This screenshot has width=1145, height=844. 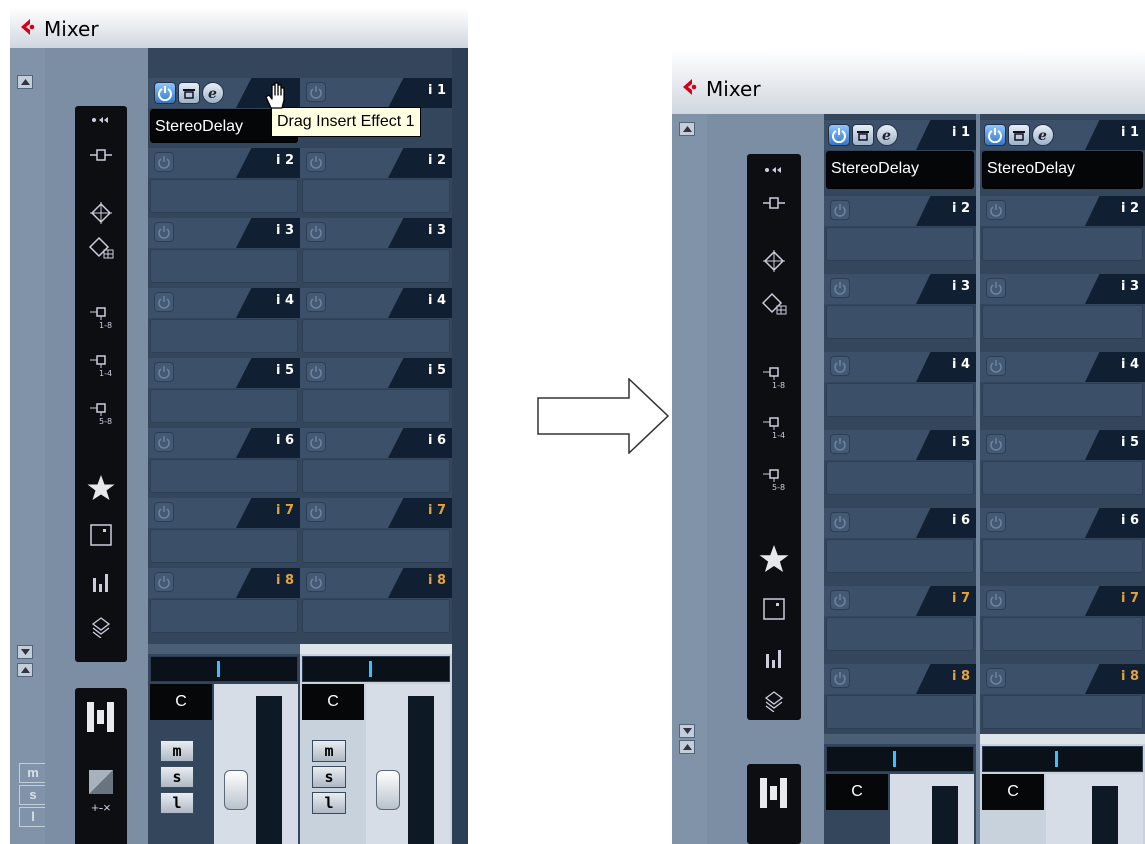 I want to click on star-icon, so click(x=101, y=488).